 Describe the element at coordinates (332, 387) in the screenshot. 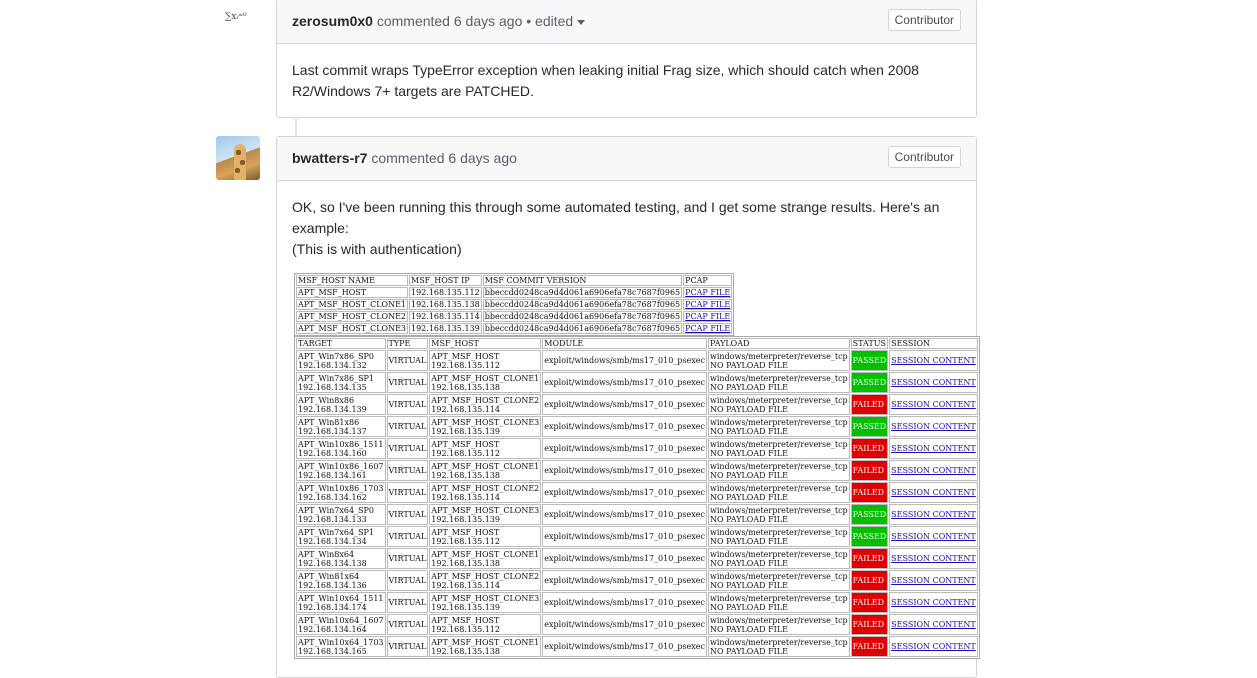

I see `cell-line: 192.168.134.135` at that location.